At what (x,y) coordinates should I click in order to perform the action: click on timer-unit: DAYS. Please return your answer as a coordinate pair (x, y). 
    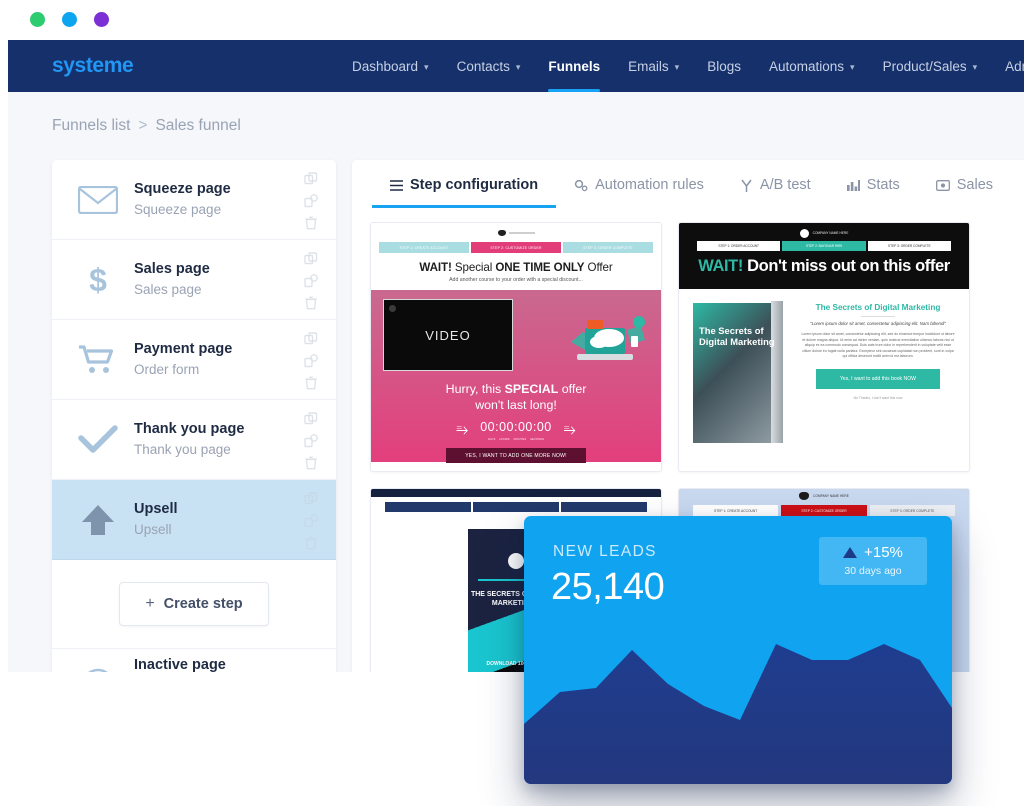
    Looking at the image, I should click on (492, 439).